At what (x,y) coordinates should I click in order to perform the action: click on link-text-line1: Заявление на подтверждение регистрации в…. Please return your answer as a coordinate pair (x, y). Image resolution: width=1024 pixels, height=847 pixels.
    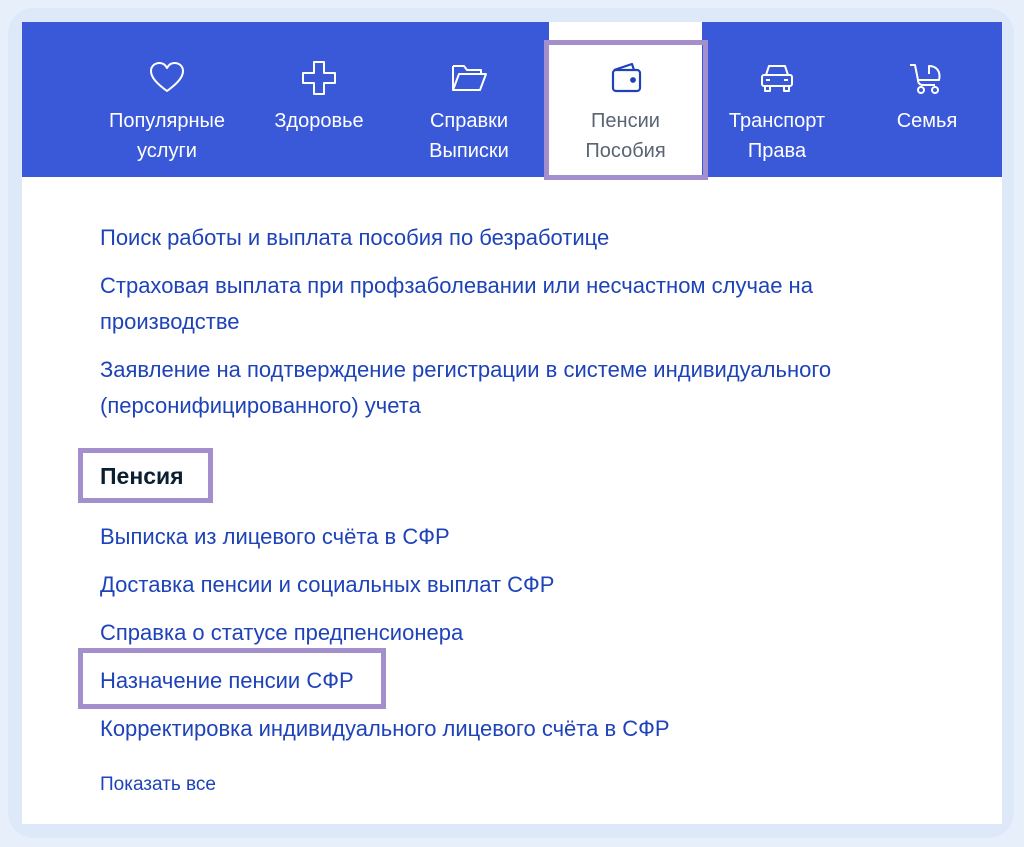
    Looking at the image, I should click on (466, 369).